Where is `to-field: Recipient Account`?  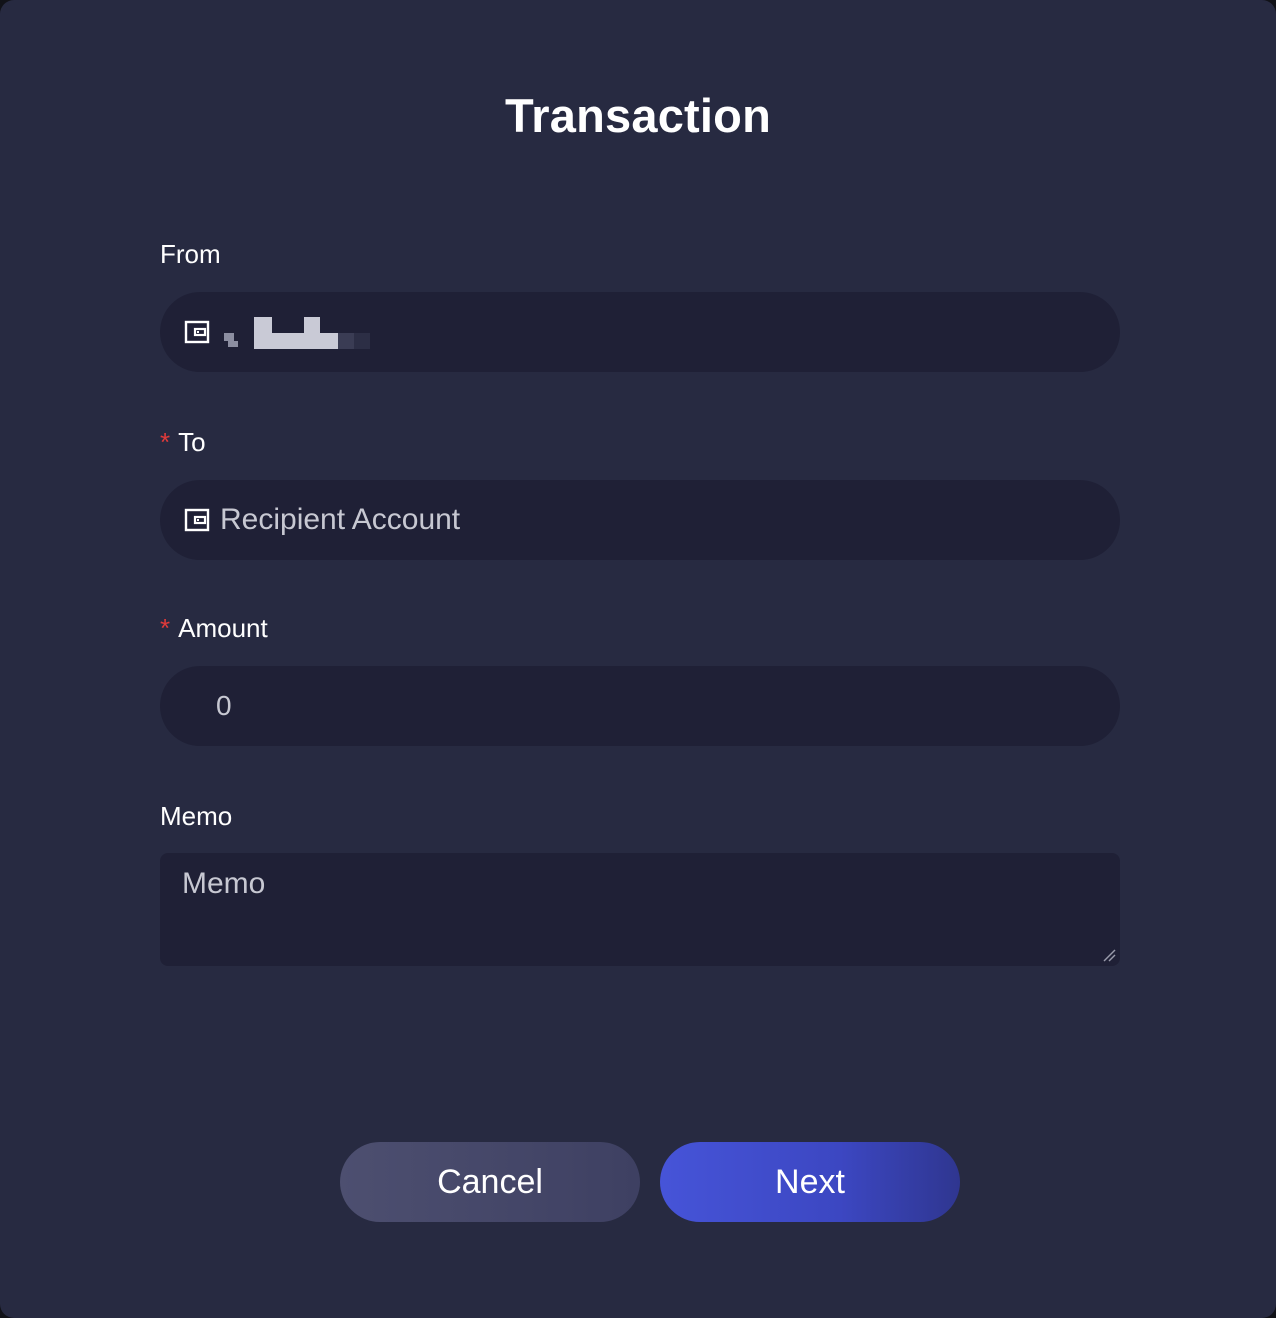
to-field: Recipient Account is located at coordinates (640, 520).